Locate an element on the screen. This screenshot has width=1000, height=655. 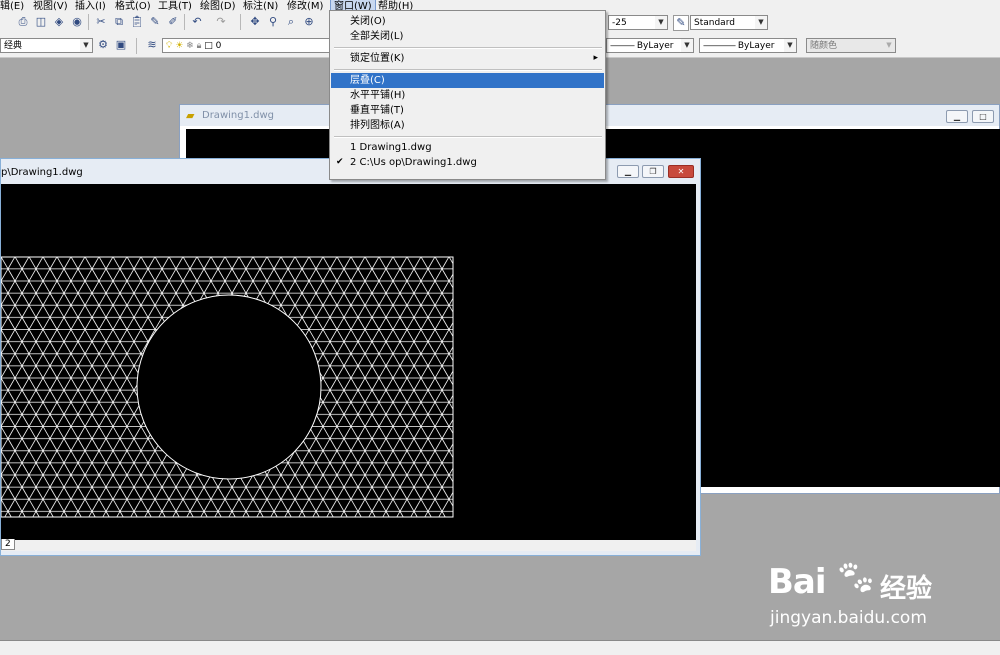
layer-manager-icon: ≋ is located at coordinates (152, 45).